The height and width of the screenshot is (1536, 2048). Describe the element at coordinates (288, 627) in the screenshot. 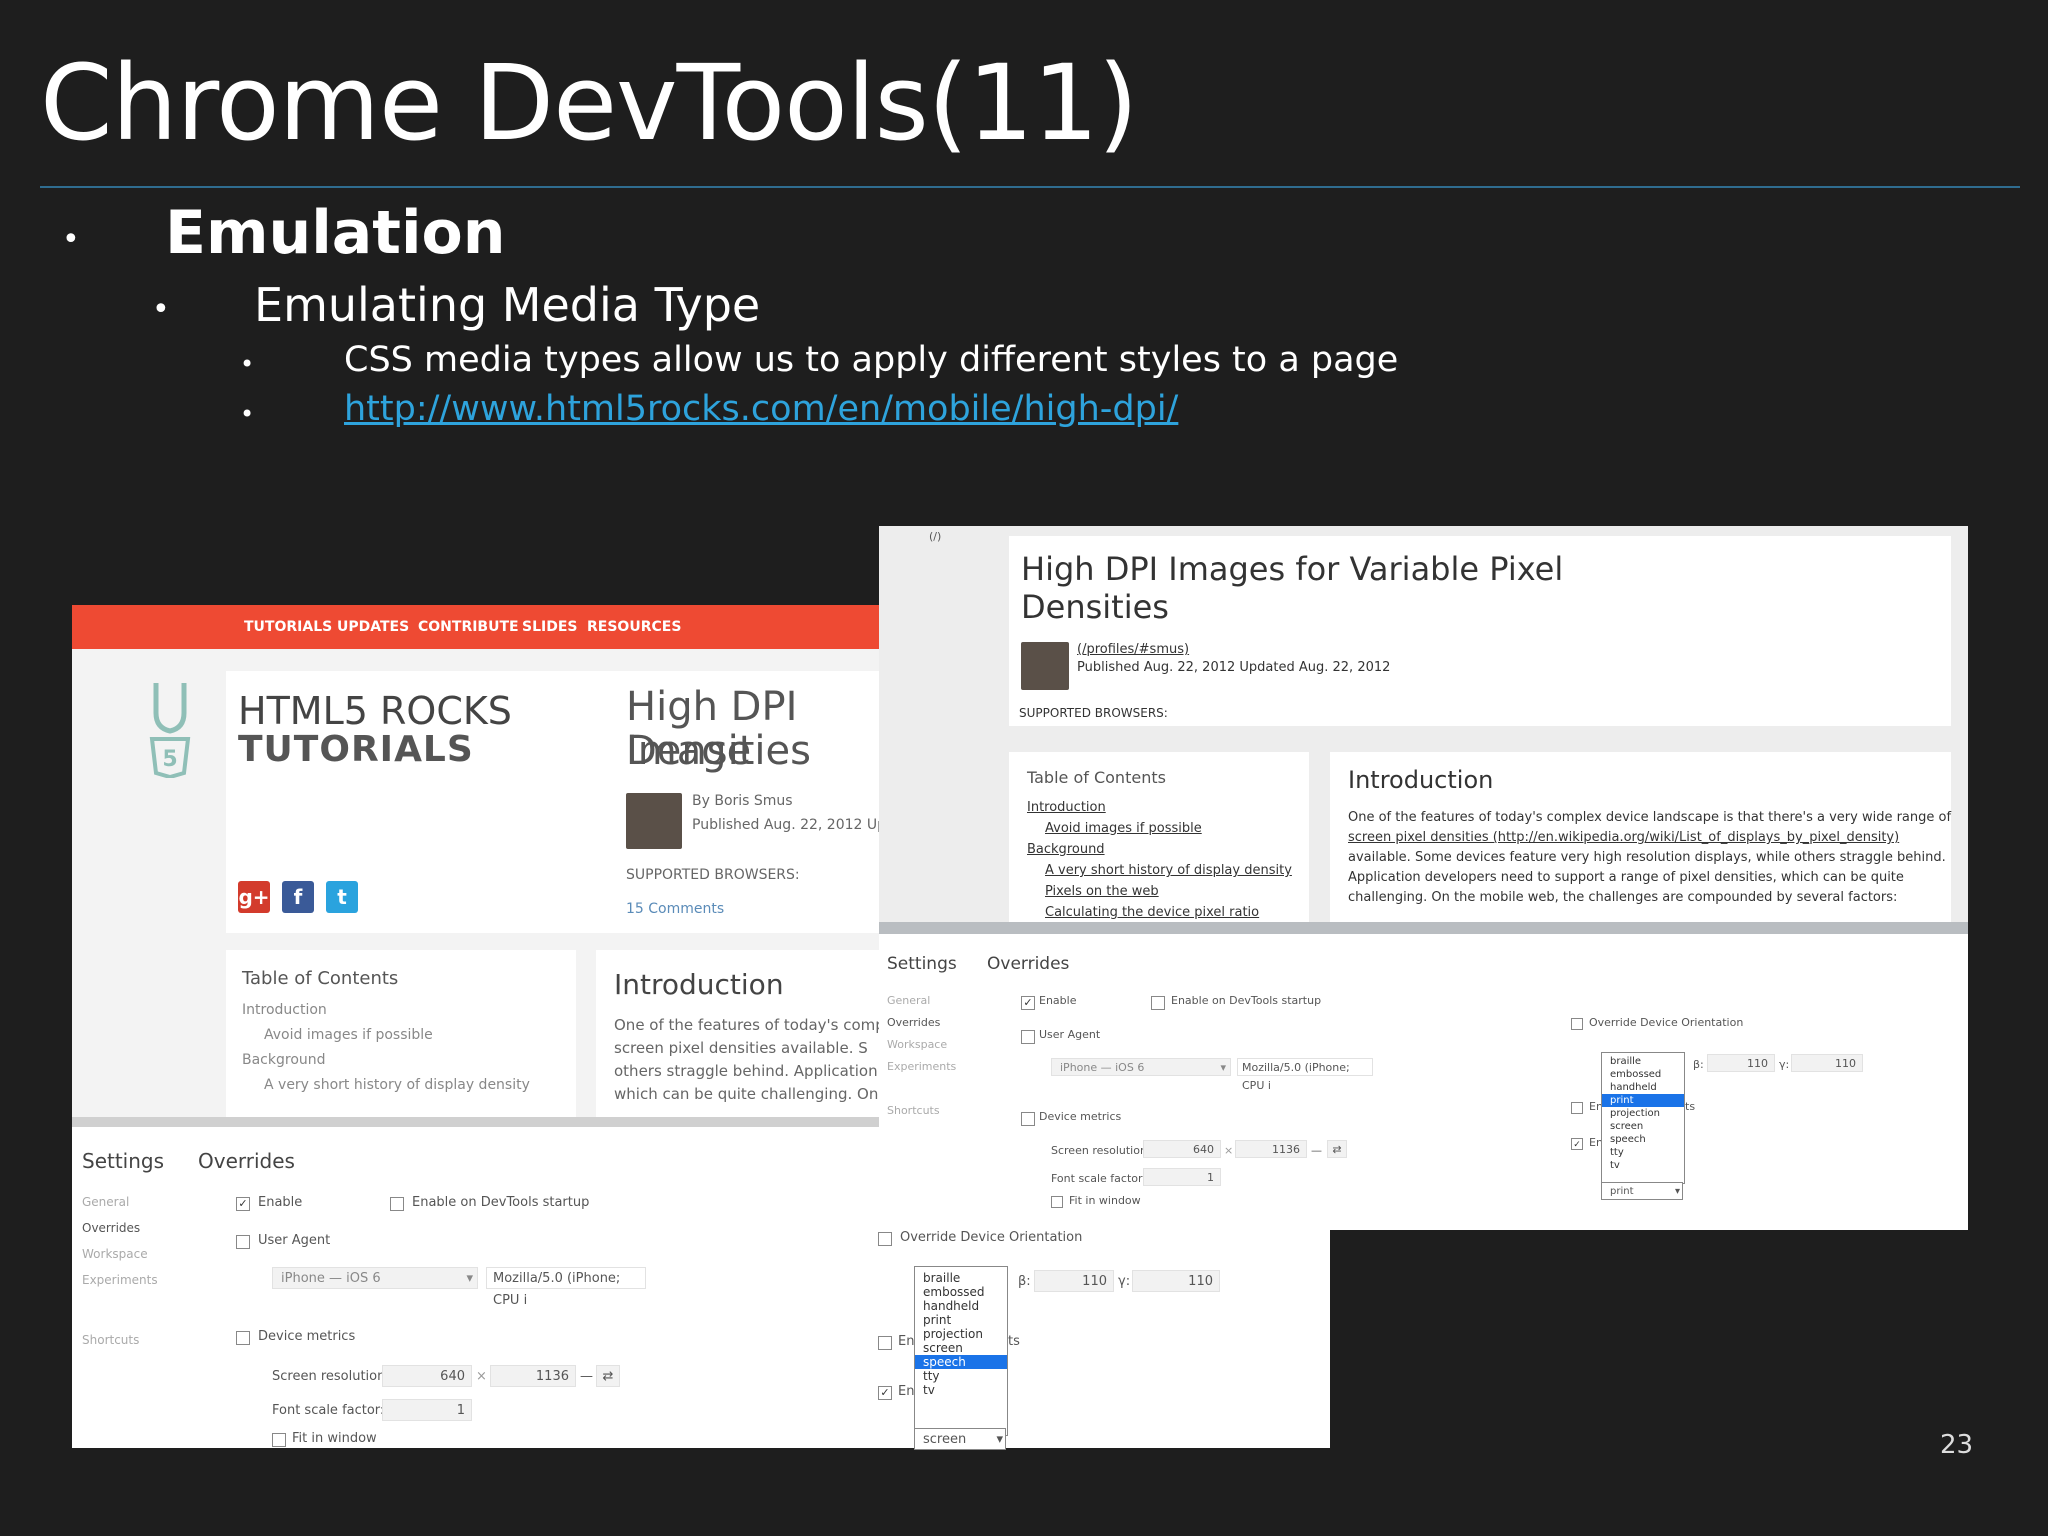

I see `nav-tutorials: TUTORIALS` at that location.